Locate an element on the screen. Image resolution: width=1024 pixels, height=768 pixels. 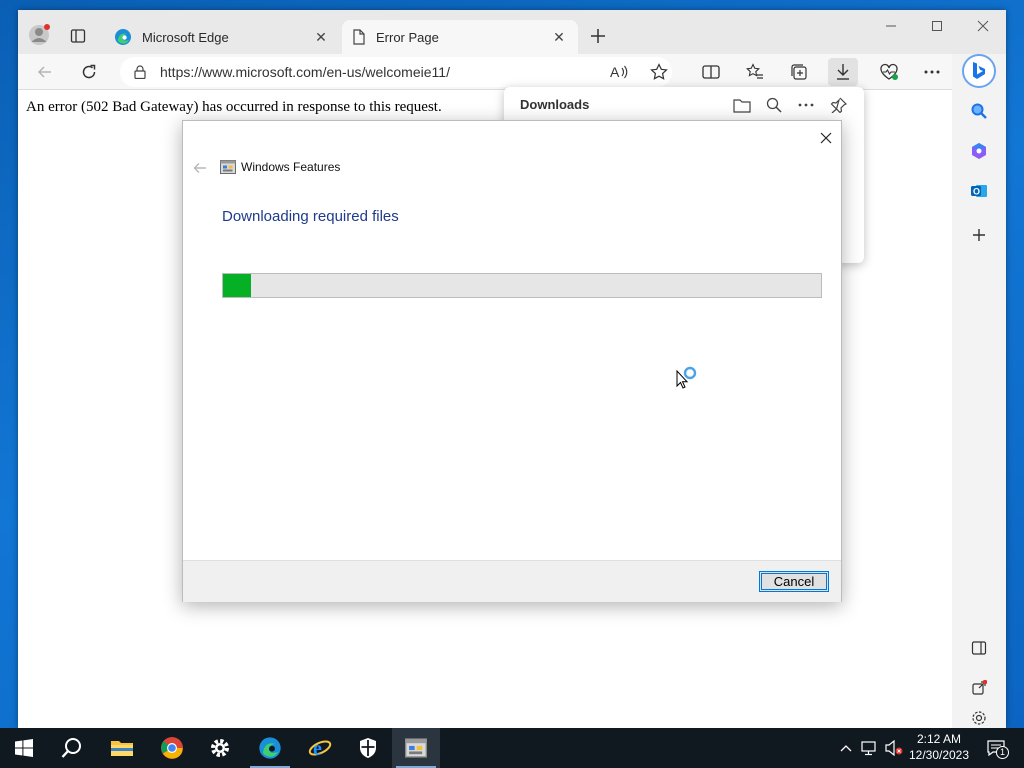
refresh-button is located at coordinates (89, 72).